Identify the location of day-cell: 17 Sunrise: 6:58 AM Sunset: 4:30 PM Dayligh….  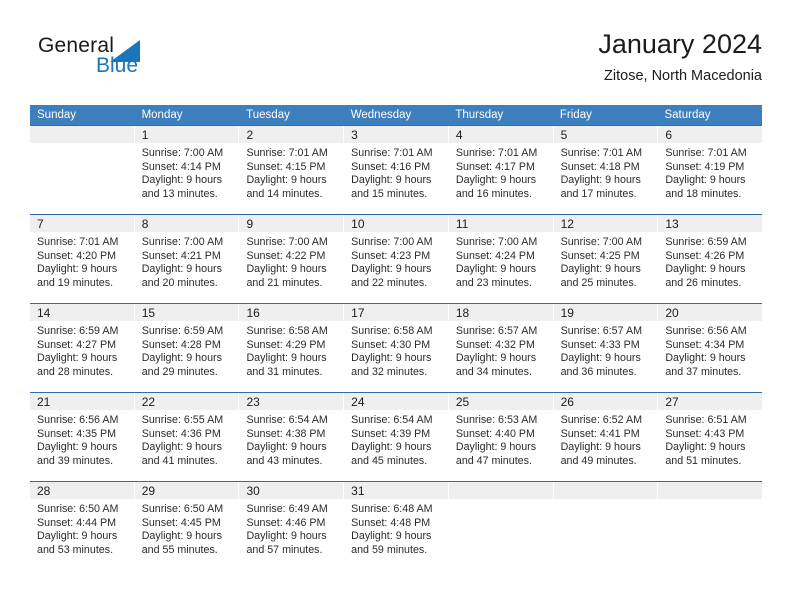
(396, 348).